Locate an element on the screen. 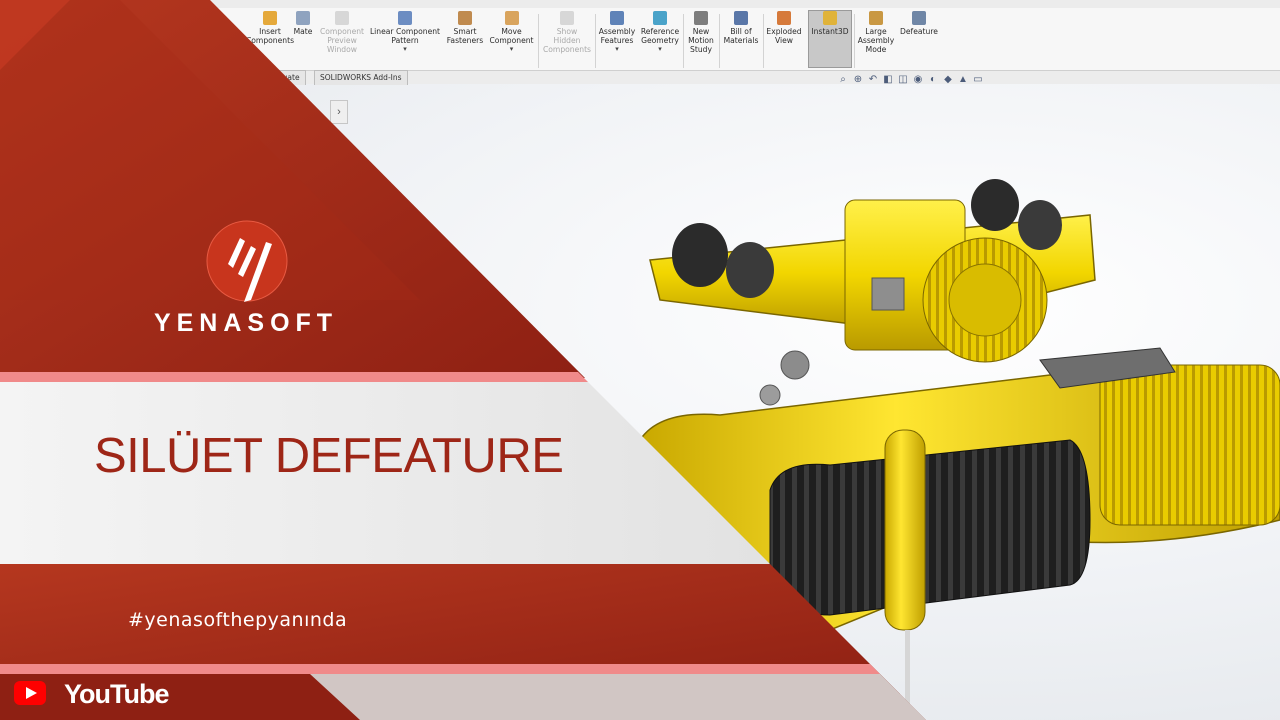 Image resolution: width=1280 pixels, height=720 pixels. show-hidden-components-button: Show Hidden Components is located at coordinates (567, 40).